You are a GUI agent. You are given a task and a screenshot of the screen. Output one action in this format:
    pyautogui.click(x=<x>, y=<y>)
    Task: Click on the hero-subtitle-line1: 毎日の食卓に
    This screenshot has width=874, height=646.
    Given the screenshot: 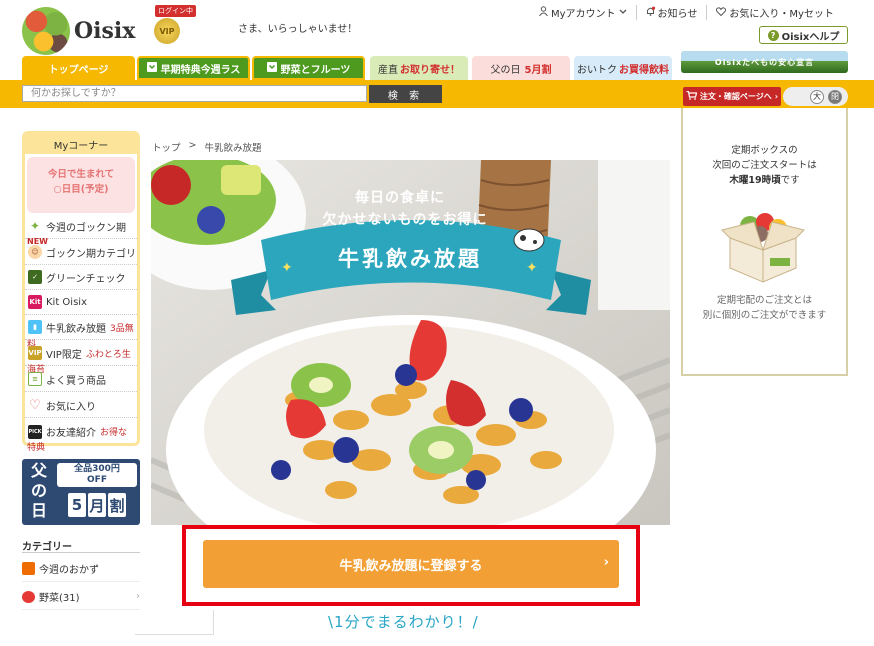 What is the action you would take?
    pyautogui.click(x=400, y=198)
    